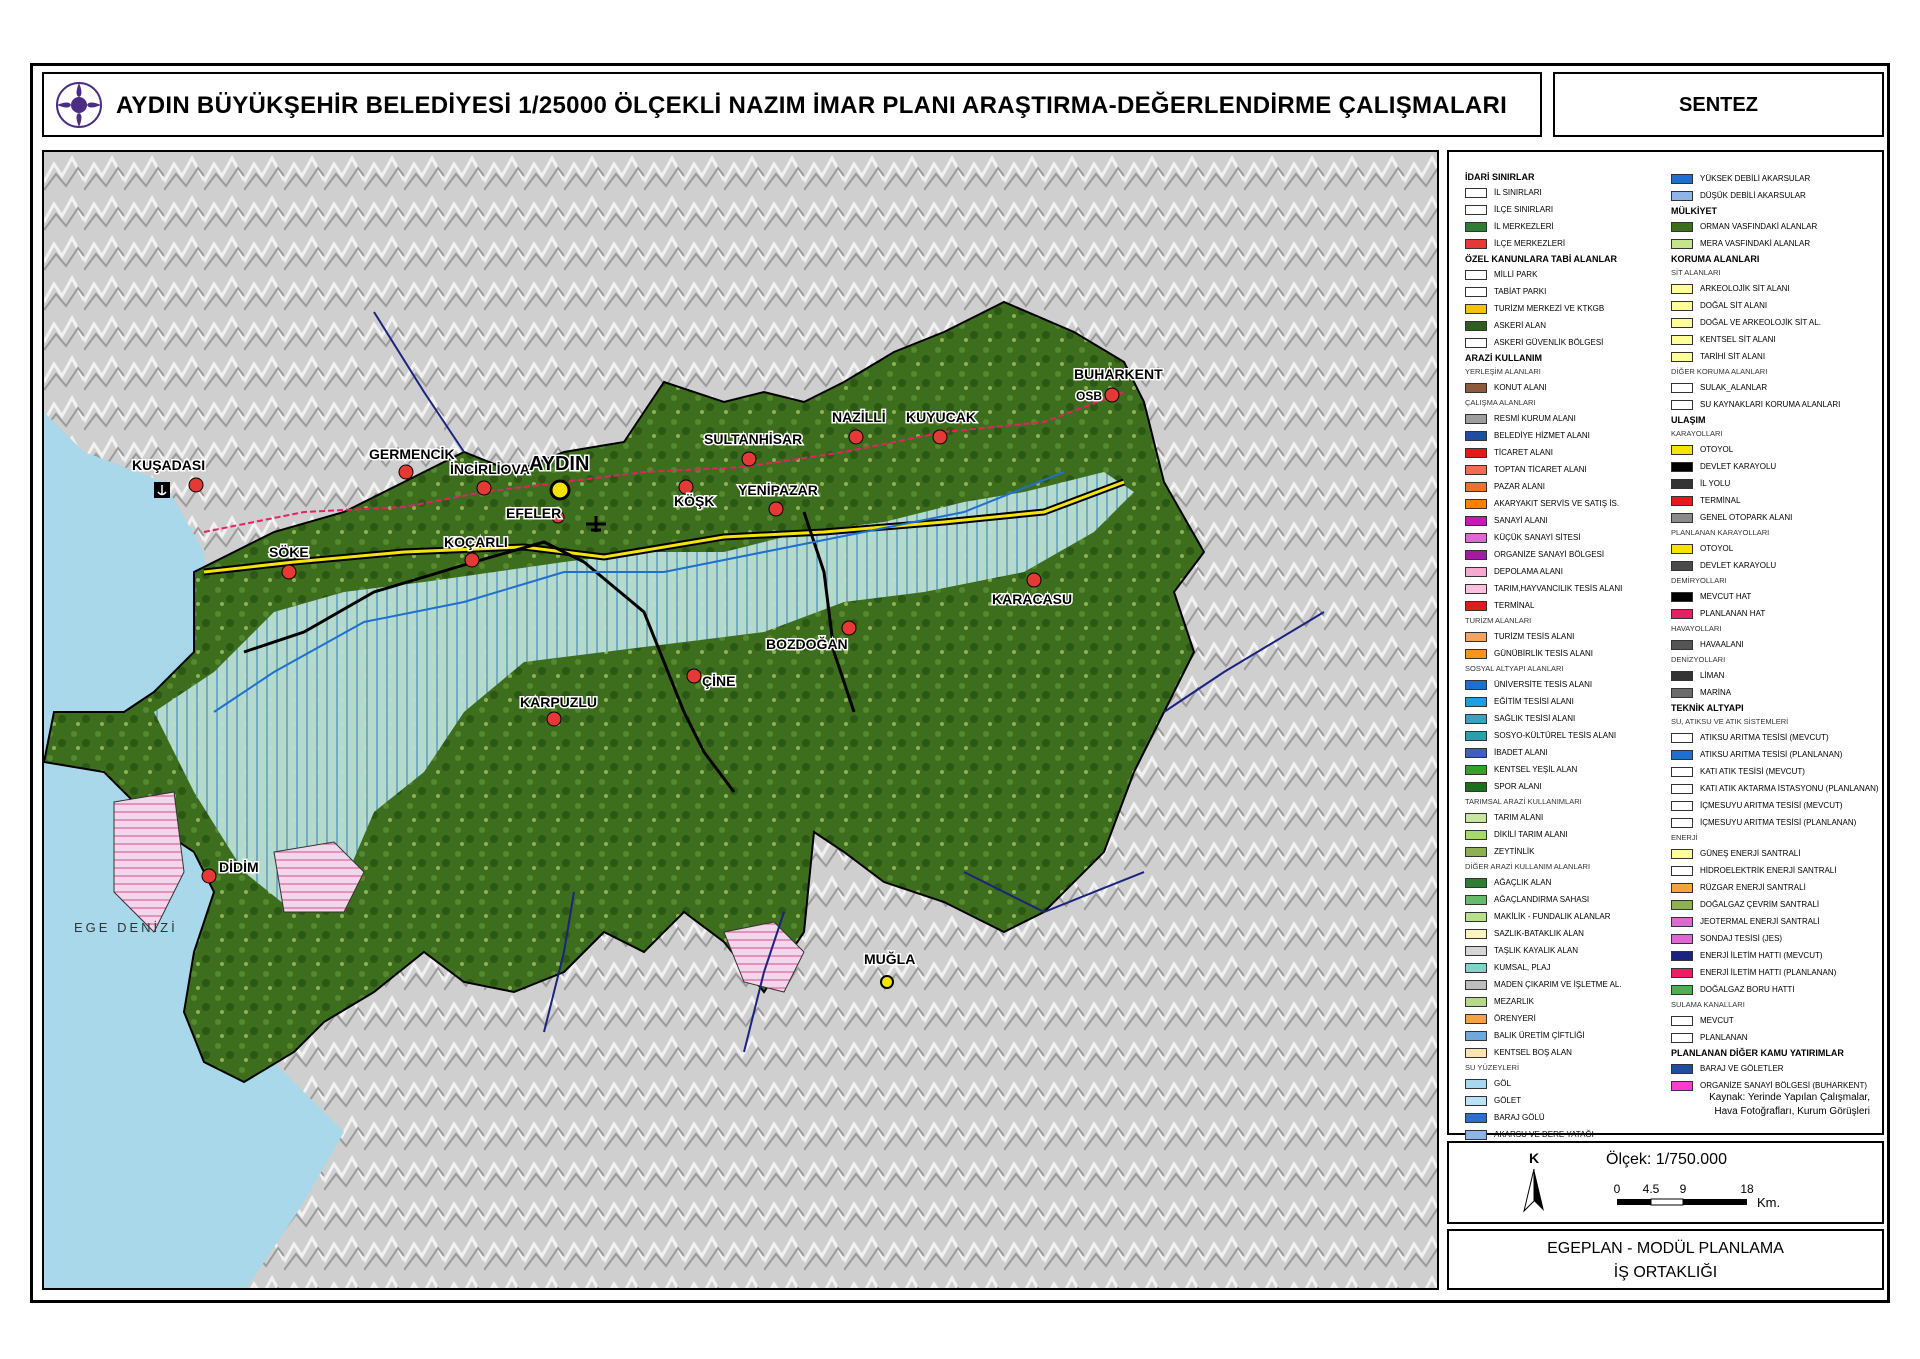 Image resolution: width=1920 pixels, height=1359 pixels. What do you see at coordinates (1540, 469) in the screenshot?
I see `legend-label: TOPTAN TİCARET ALANI` at bounding box center [1540, 469].